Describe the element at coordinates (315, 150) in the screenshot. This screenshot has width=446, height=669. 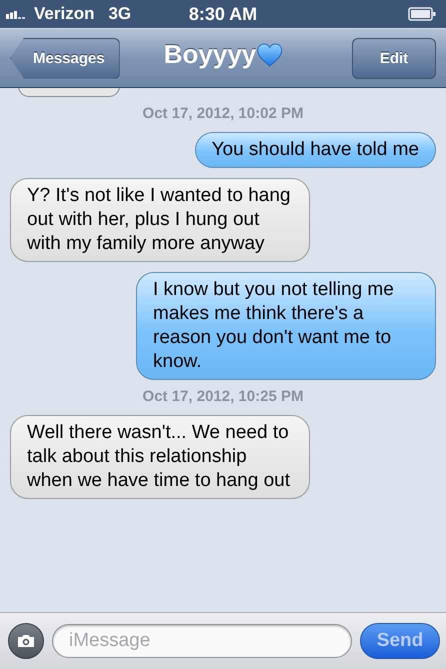
I see `sent-message: You should have told me` at that location.